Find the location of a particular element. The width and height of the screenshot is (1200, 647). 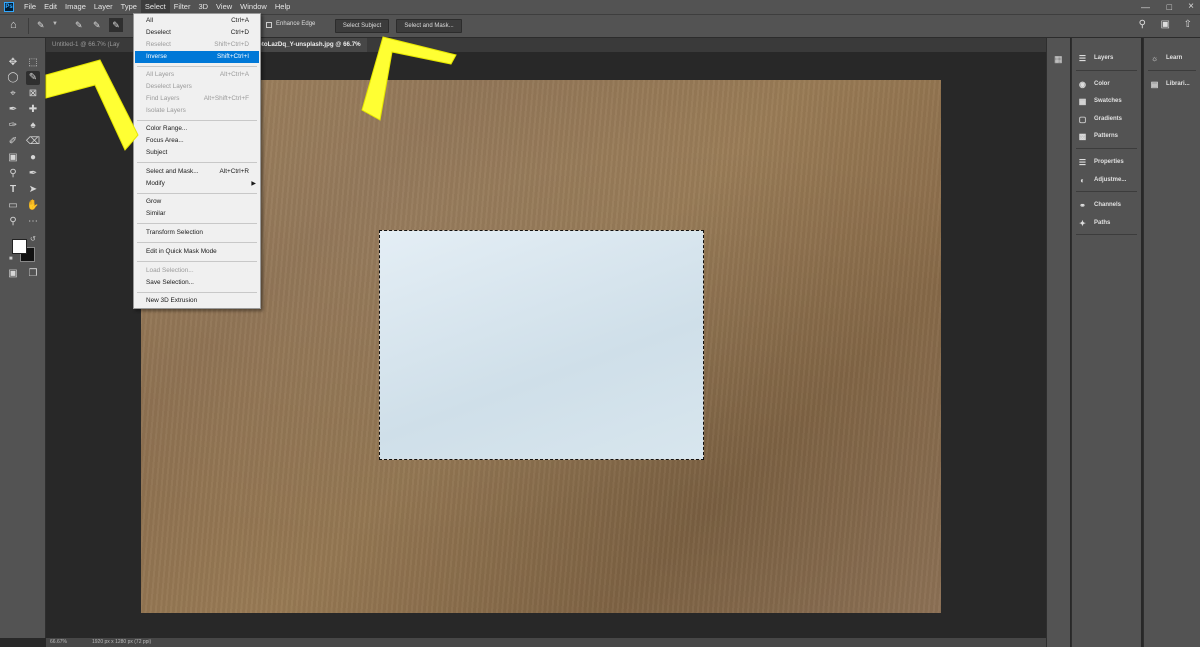

foreground-color-swatch is located at coordinates (19, 246).